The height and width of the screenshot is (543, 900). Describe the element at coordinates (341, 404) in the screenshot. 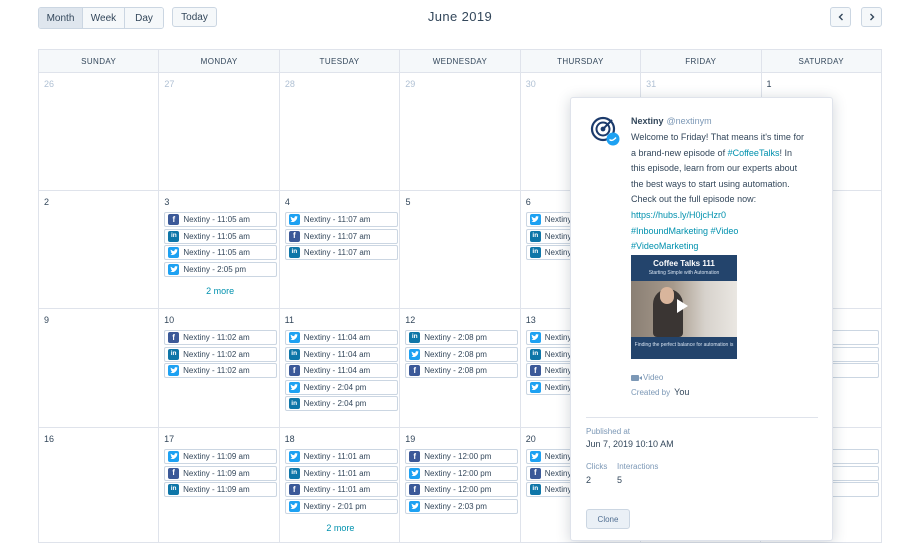

I see `scheduled-post: in Nextiny - 2:04 pm` at that location.